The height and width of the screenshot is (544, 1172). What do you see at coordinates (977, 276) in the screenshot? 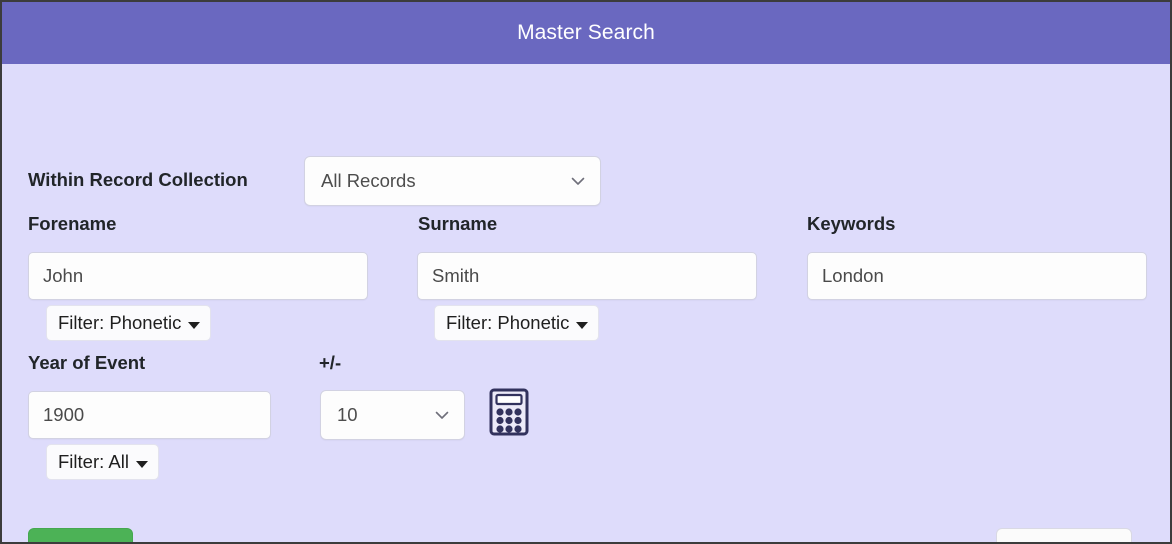
I see `keywords-input` at bounding box center [977, 276].